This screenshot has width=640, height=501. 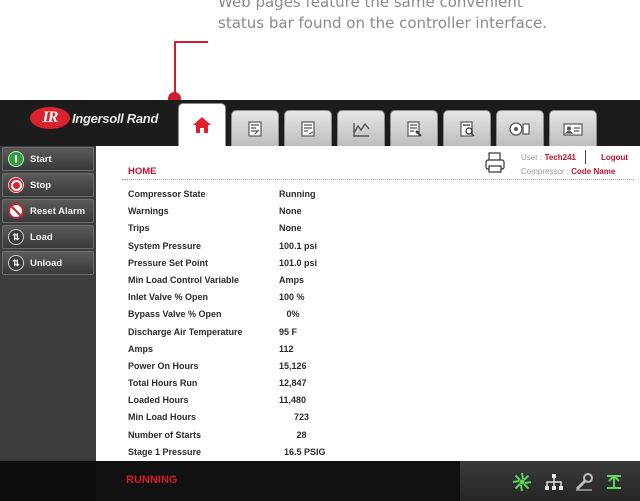 What do you see at coordinates (191, 42) in the screenshot?
I see `callout-leader-horizontal` at bounding box center [191, 42].